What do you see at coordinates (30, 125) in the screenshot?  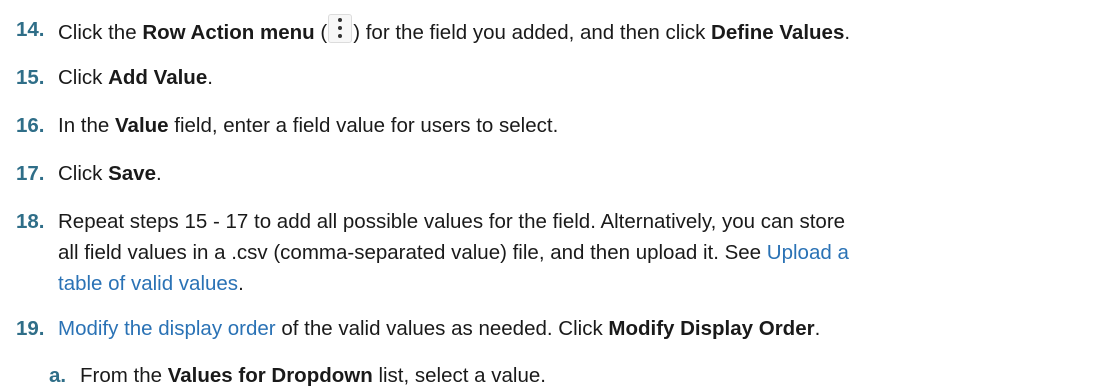 I see `step-number: 16.` at bounding box center [30, 125].